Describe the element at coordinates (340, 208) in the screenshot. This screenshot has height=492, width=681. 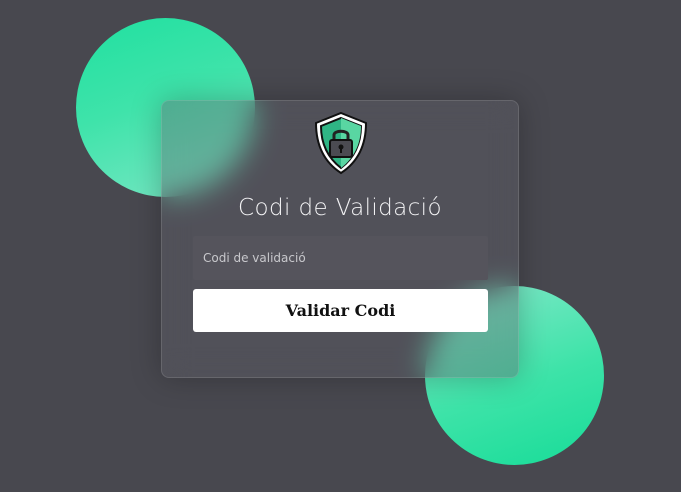
I see `page-title: Codi de Validació` at that location.